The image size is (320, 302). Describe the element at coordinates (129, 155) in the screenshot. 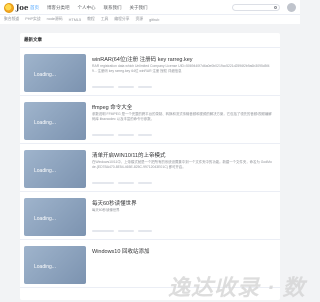

I see `article-title: 清单开启WIN10/11的上帝模式` at that location.